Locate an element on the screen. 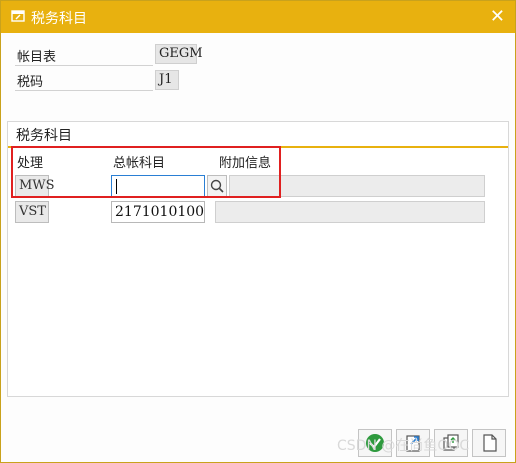  export-button is located at coordinates (413, 443).